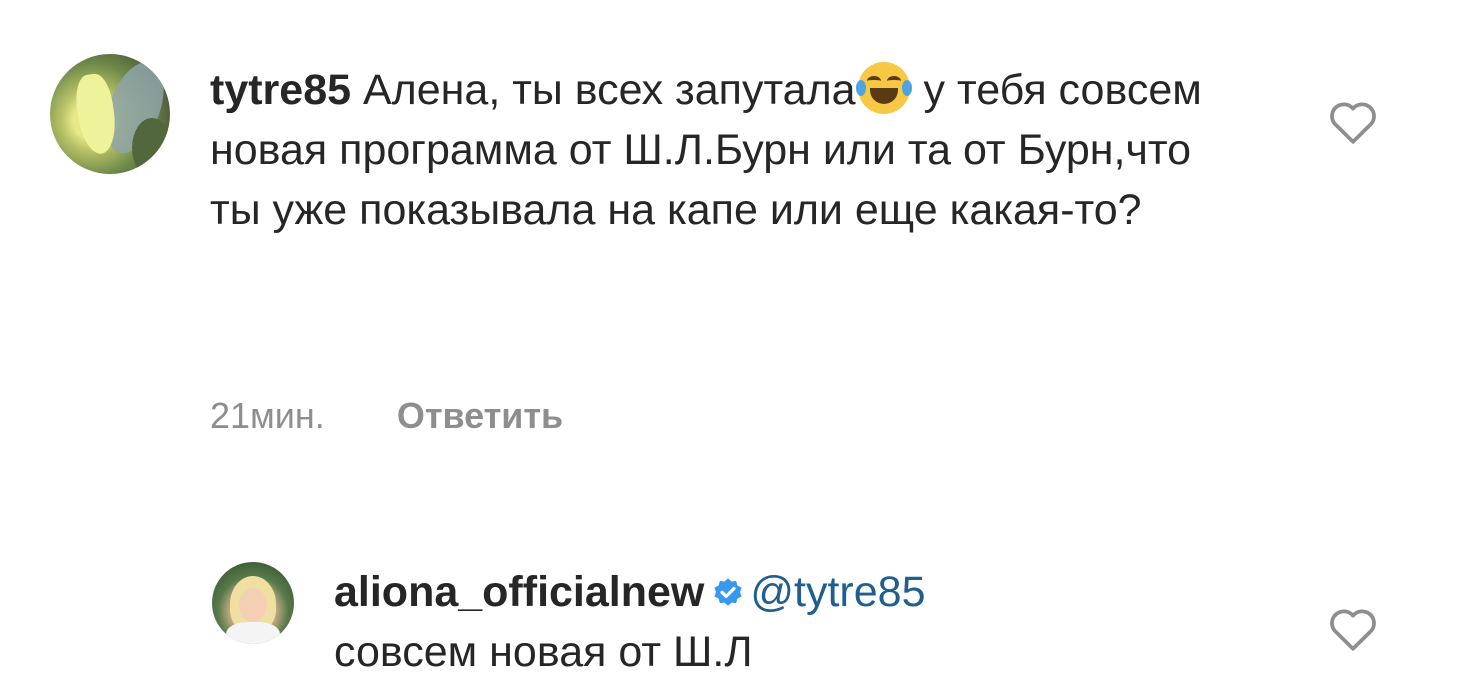 This screenshot has width=1460, height=695. What do you see at coordinates (280, 90) in the screenshot?
I see `comment-username: tytre85` at bounding box center [280, 90].